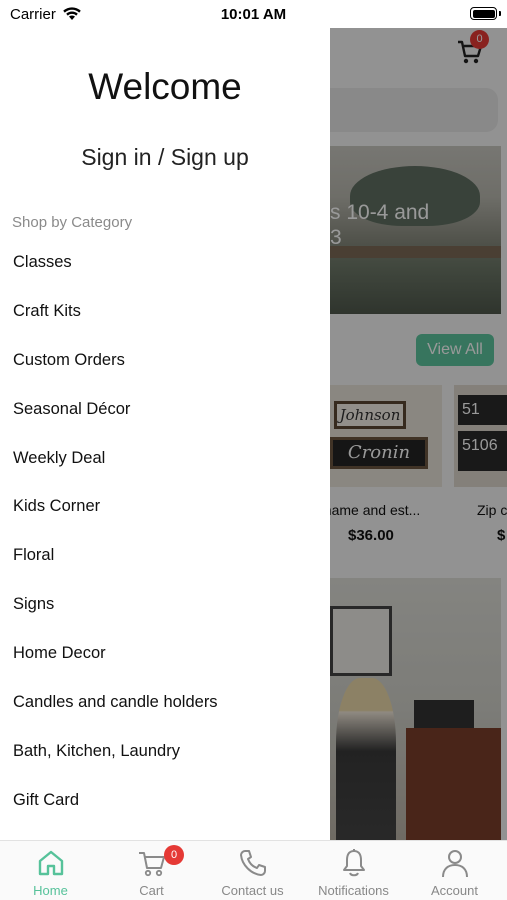 This screenshot has width=507, height=900. I want to click on tab-cart: 0 Cart, so click(151, 870).